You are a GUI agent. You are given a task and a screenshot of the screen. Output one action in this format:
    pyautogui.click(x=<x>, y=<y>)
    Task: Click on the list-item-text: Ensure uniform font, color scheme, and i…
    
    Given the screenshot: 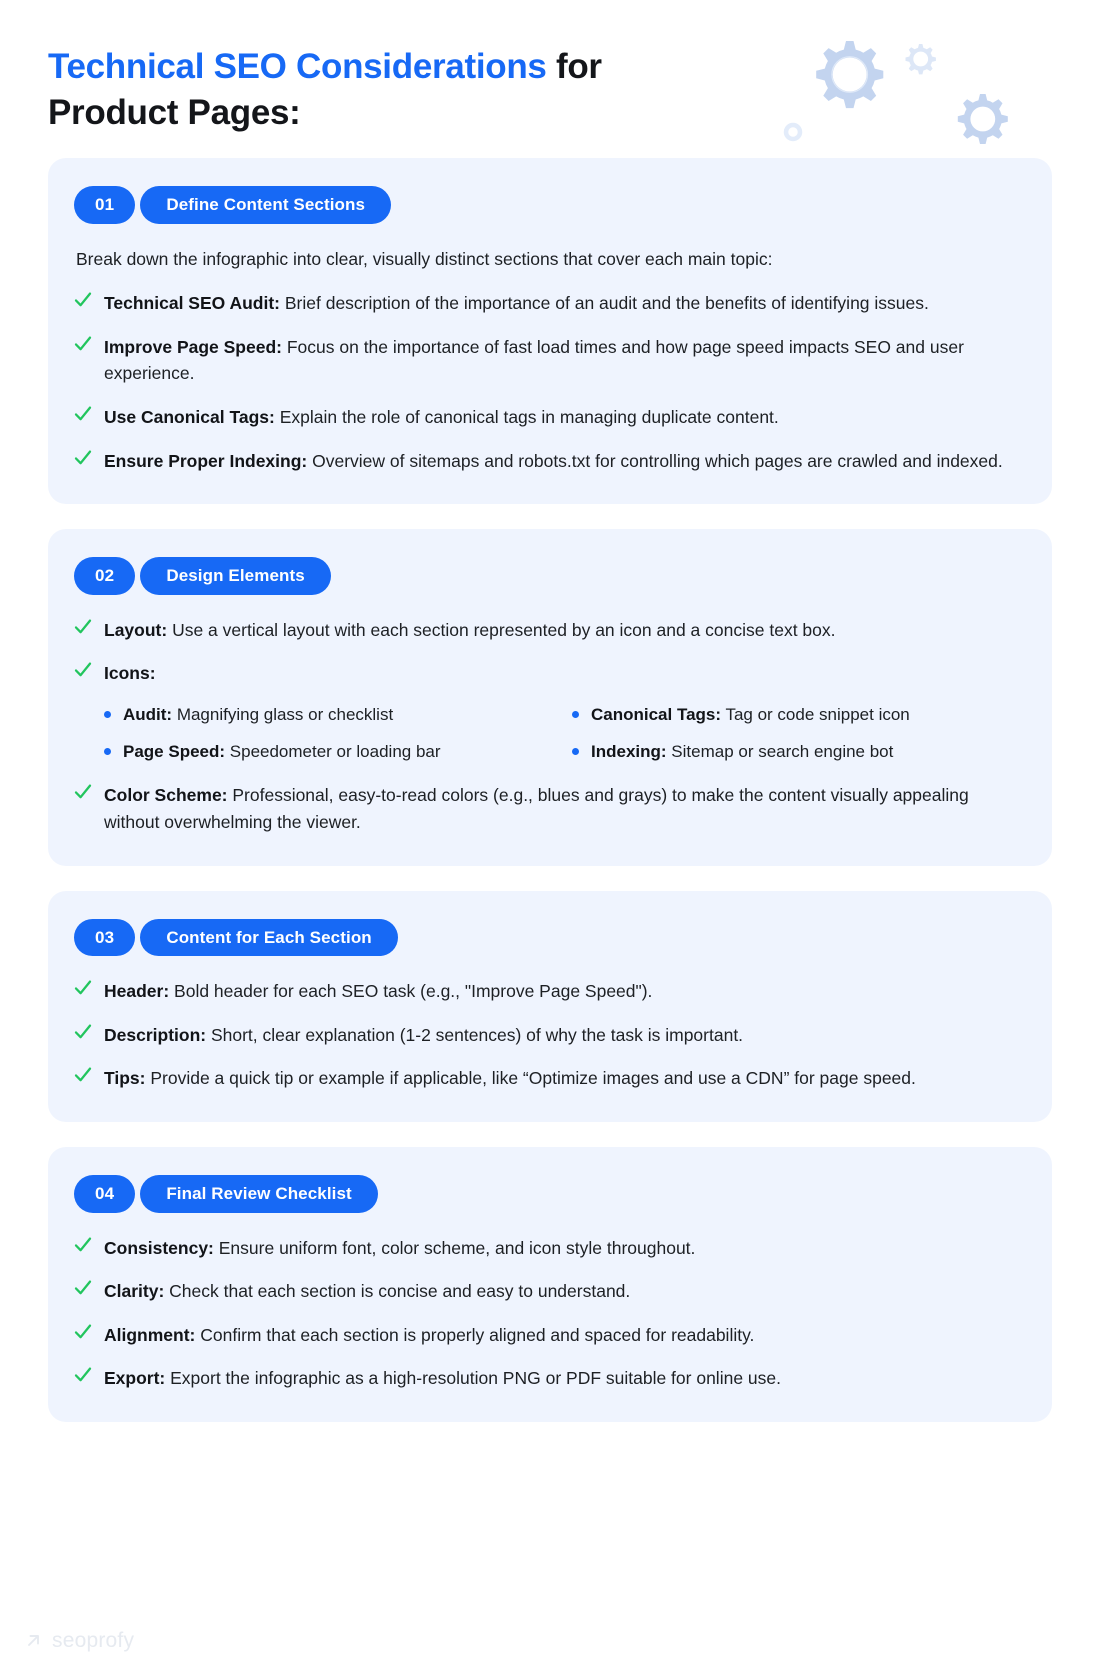 What is the action you would take?
    pyautogui.click(x=454, y=1247)
    